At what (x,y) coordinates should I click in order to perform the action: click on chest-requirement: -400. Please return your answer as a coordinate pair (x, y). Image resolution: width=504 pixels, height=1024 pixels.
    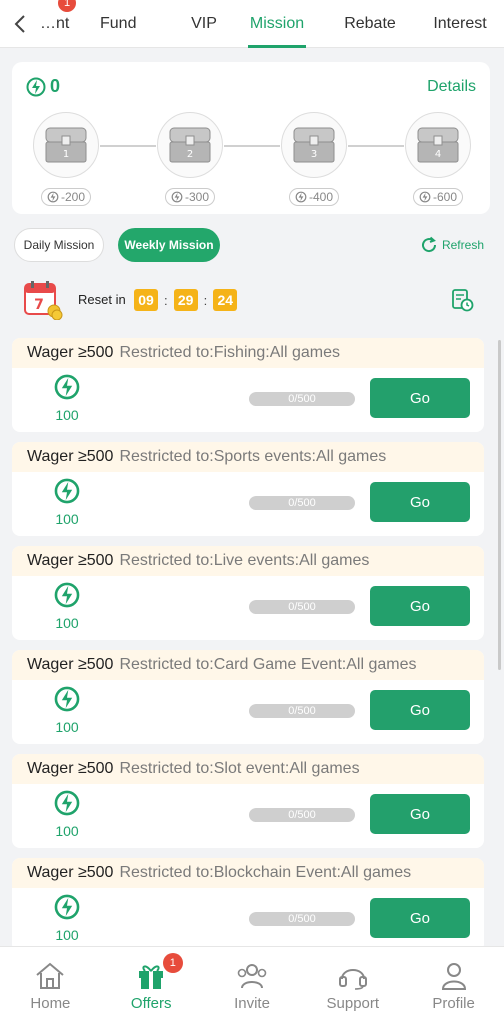
    Looking at the image, I should click on (314, 197).